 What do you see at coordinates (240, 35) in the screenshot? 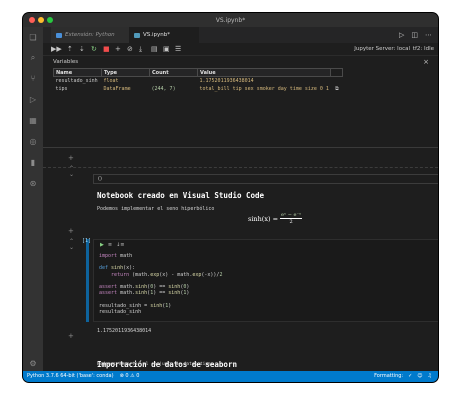
I see `tab-bar: Extensión: Python VS.ipynb* ▷ ◫ ⋯` at bounding box center [240, 35].